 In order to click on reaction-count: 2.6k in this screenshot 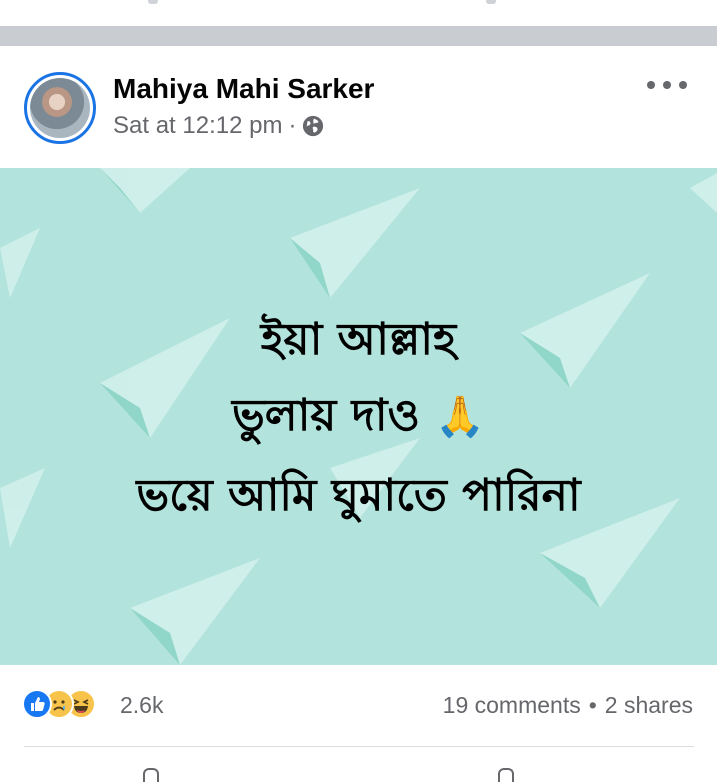, I will do `click(141, 705)`.